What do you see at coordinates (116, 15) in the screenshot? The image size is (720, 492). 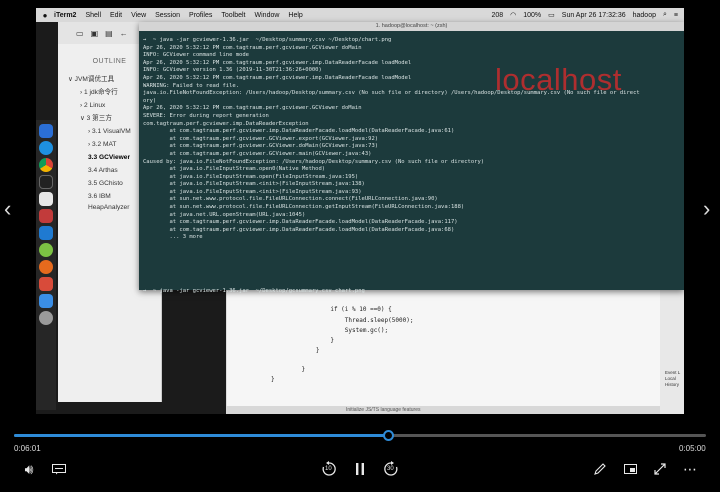 I see `menu-item-edit: Edit` at bounding box center [116, 15].